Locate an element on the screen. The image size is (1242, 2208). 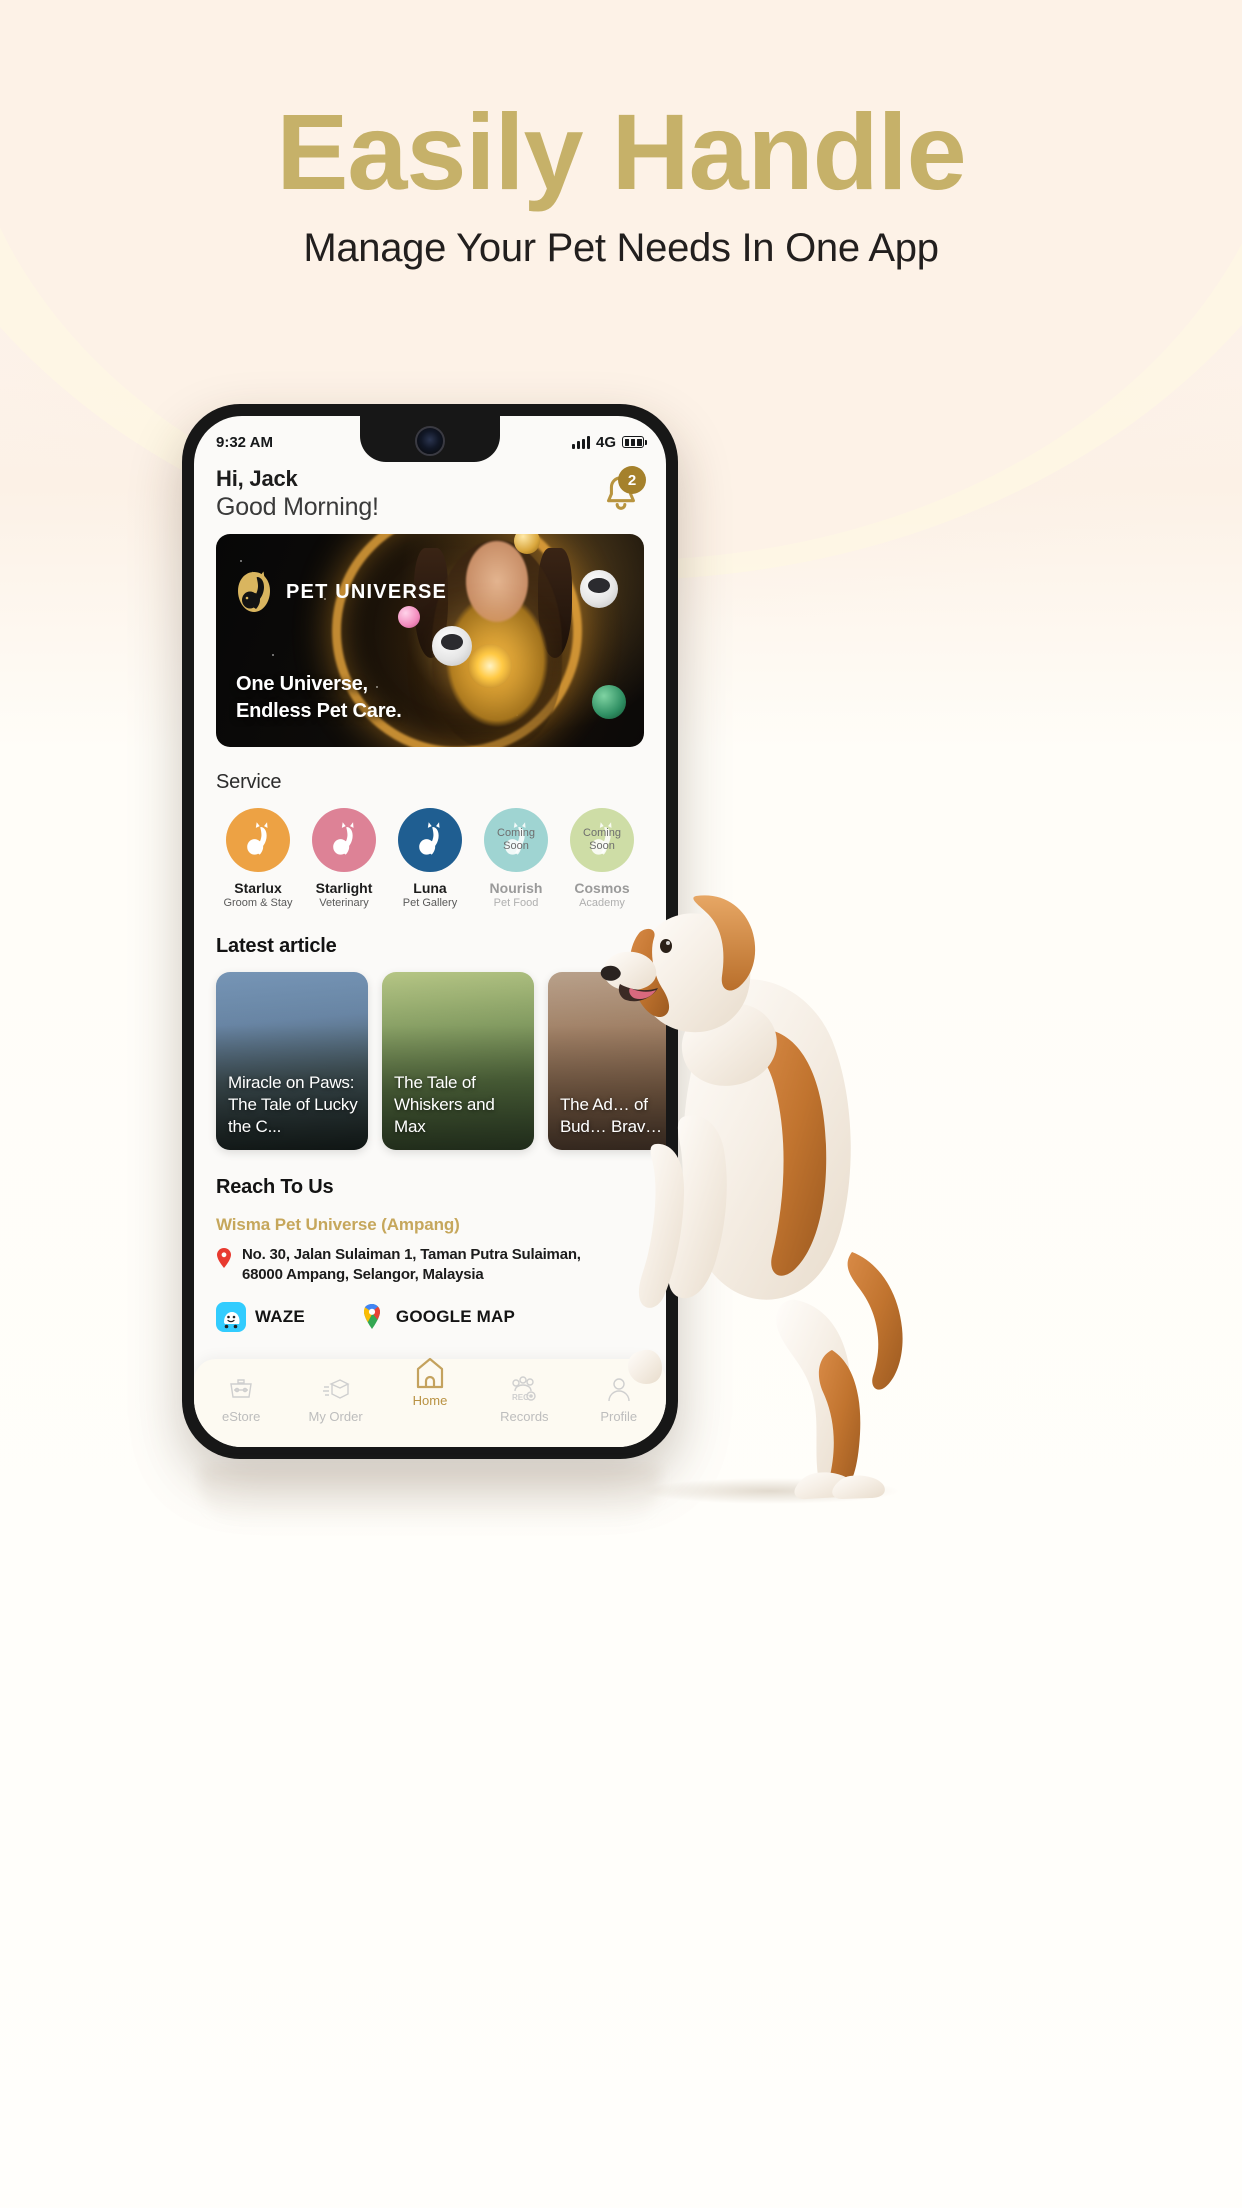
service-item-luna: Luna Pet Gallery is located at coordinates (430, 858).